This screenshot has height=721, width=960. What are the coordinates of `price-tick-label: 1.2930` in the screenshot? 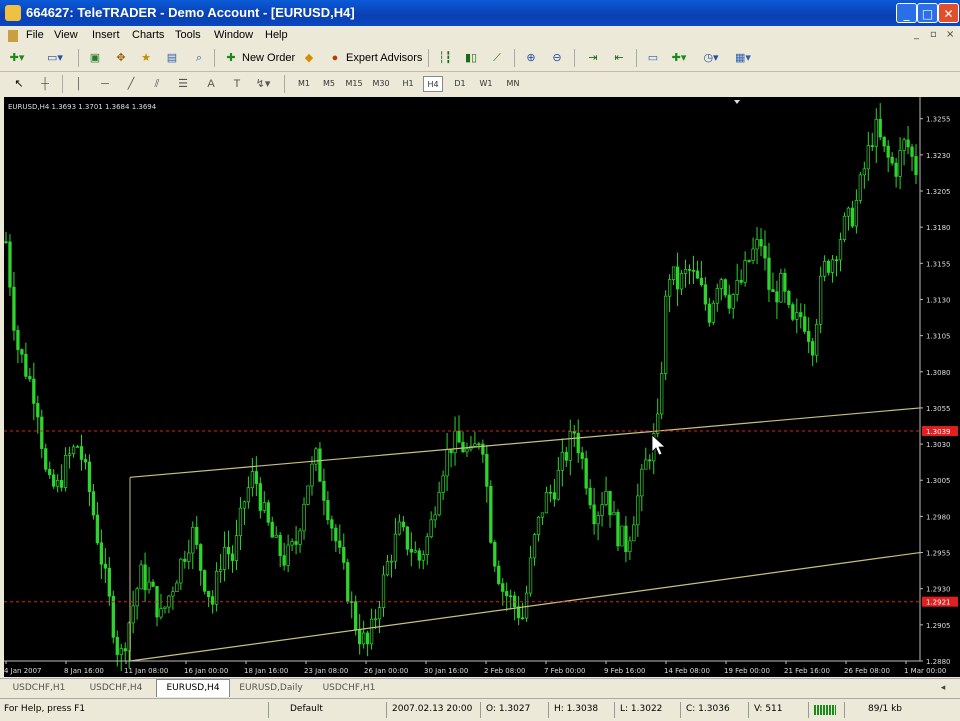 It's located at (938, 590).